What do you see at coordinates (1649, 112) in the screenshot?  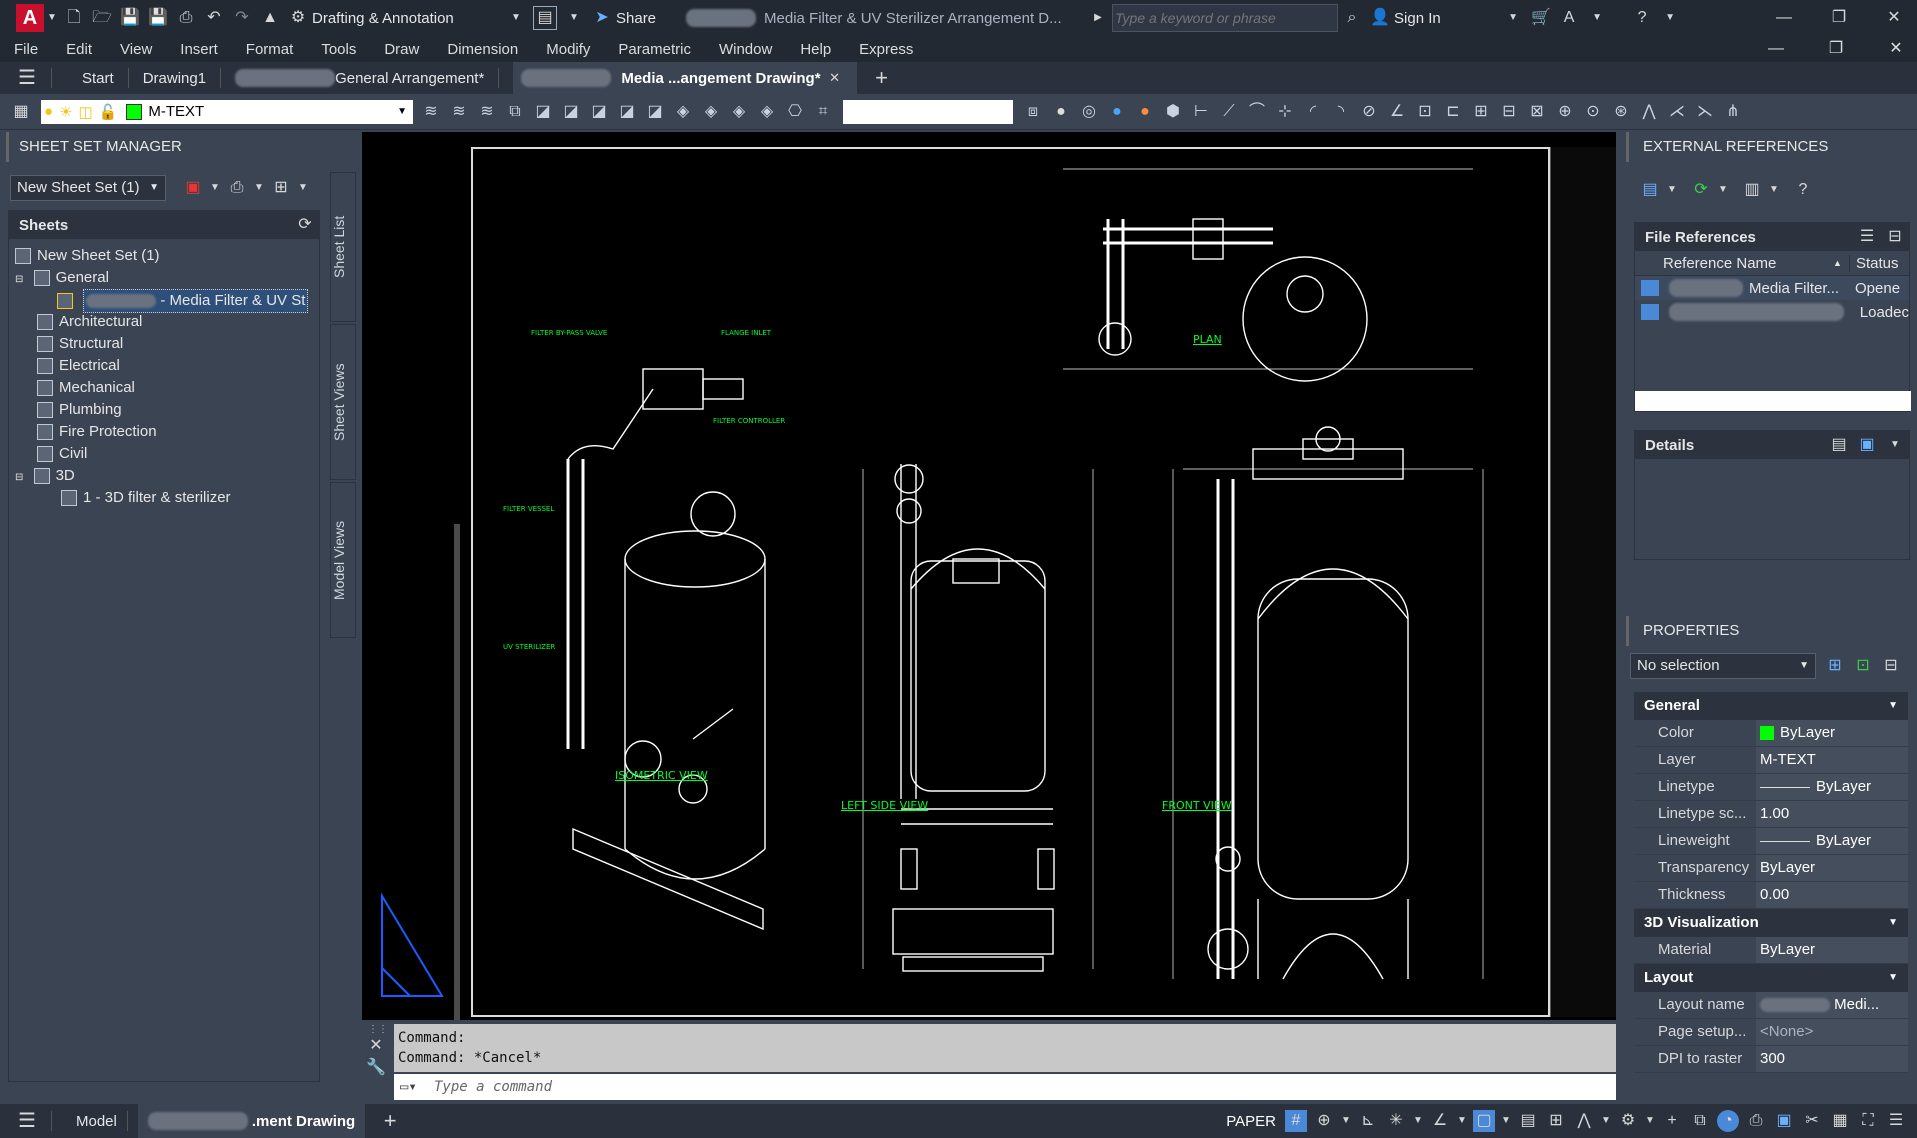 I see `jogged-linear-icon: ⋀` at bounding box center [1649, 112].